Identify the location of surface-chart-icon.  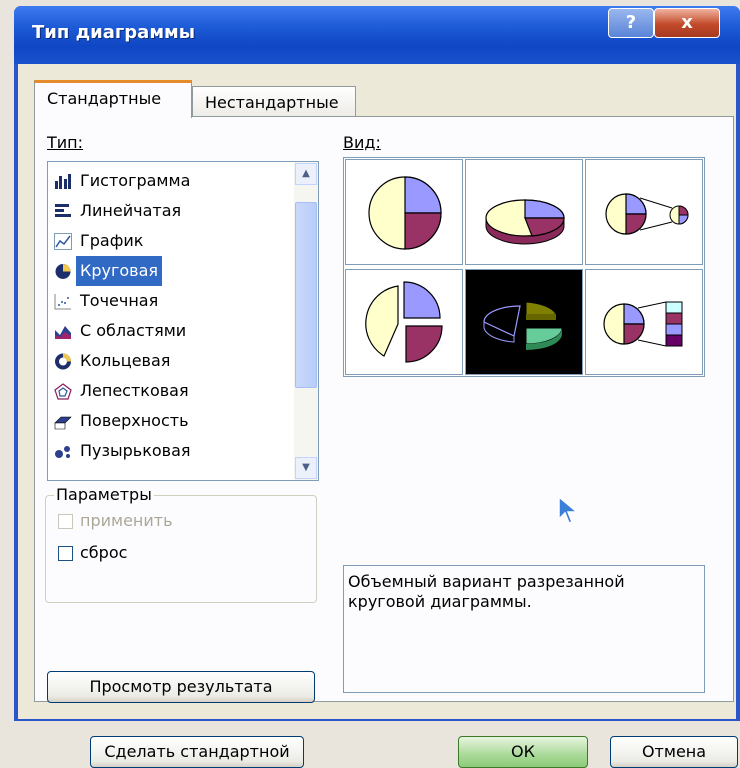
(63, 423).